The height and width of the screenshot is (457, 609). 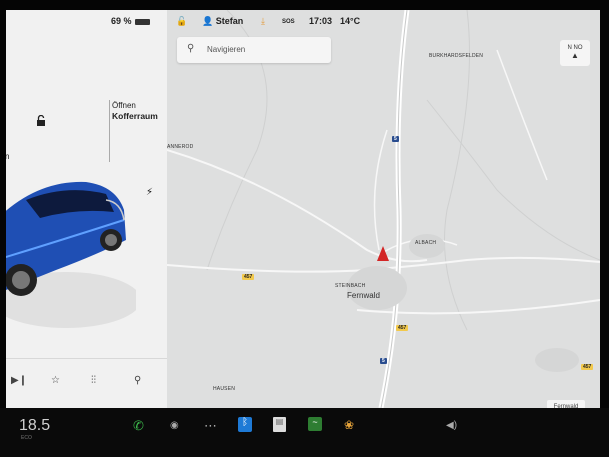 What do you see at coordinates (180, 147) in the screenshot?
I see `map-label-annerod: ANNEROD` at bounding box center [180, 147].